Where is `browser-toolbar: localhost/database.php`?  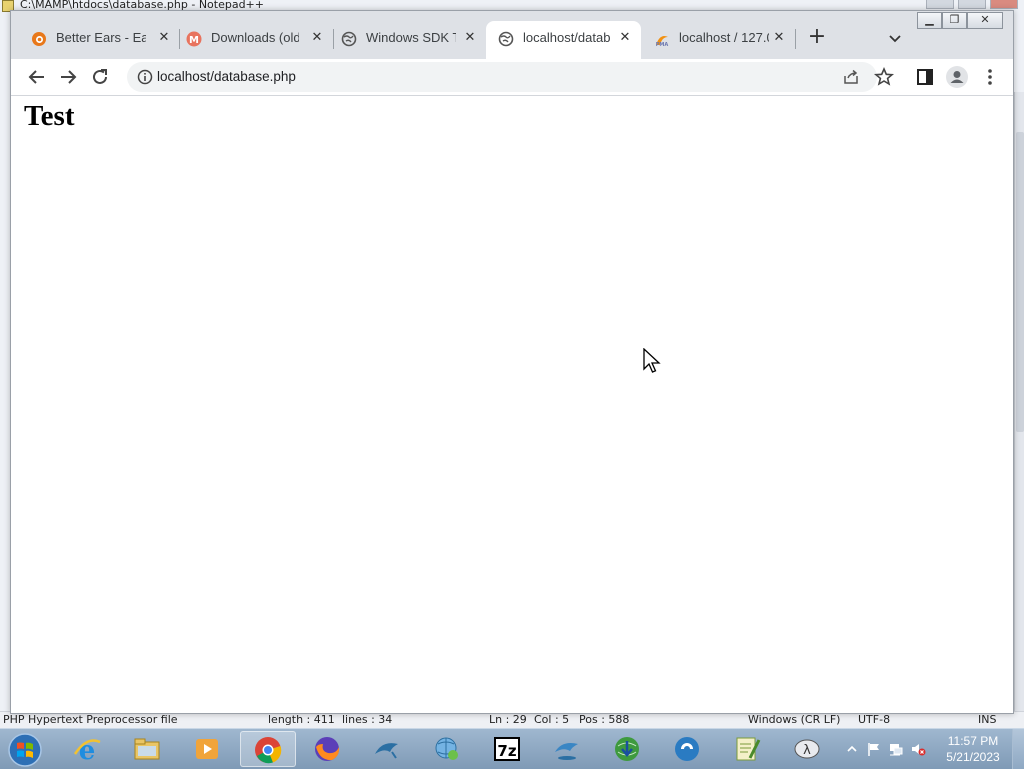
browser-toolbar: localhost/database.php is located at coordinates (512, 77).